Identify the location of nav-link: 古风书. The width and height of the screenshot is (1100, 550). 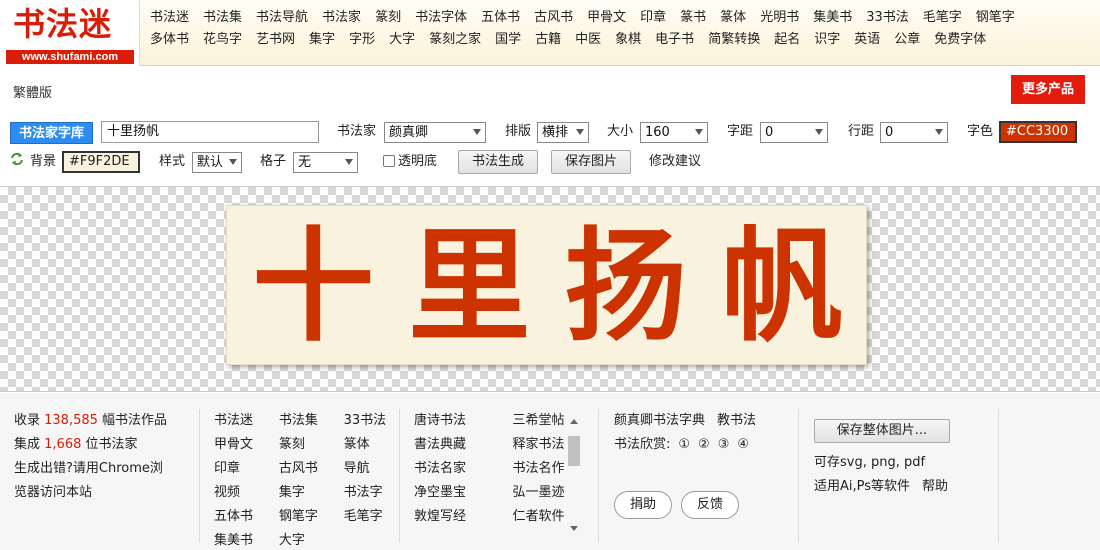
(553, 15).